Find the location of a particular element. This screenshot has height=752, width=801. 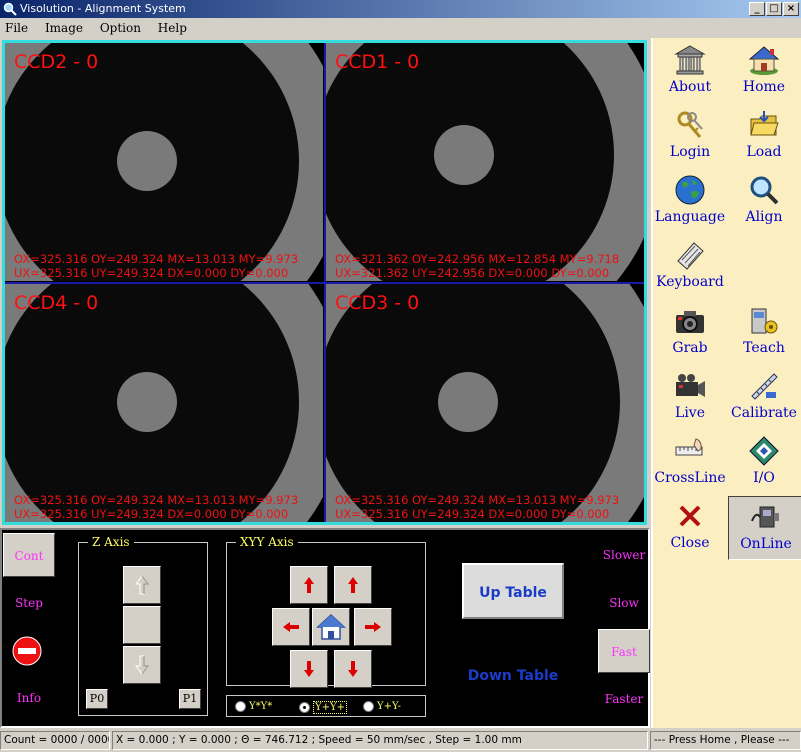

speed-fast-button: Fast is located at coordinates (624, 651).